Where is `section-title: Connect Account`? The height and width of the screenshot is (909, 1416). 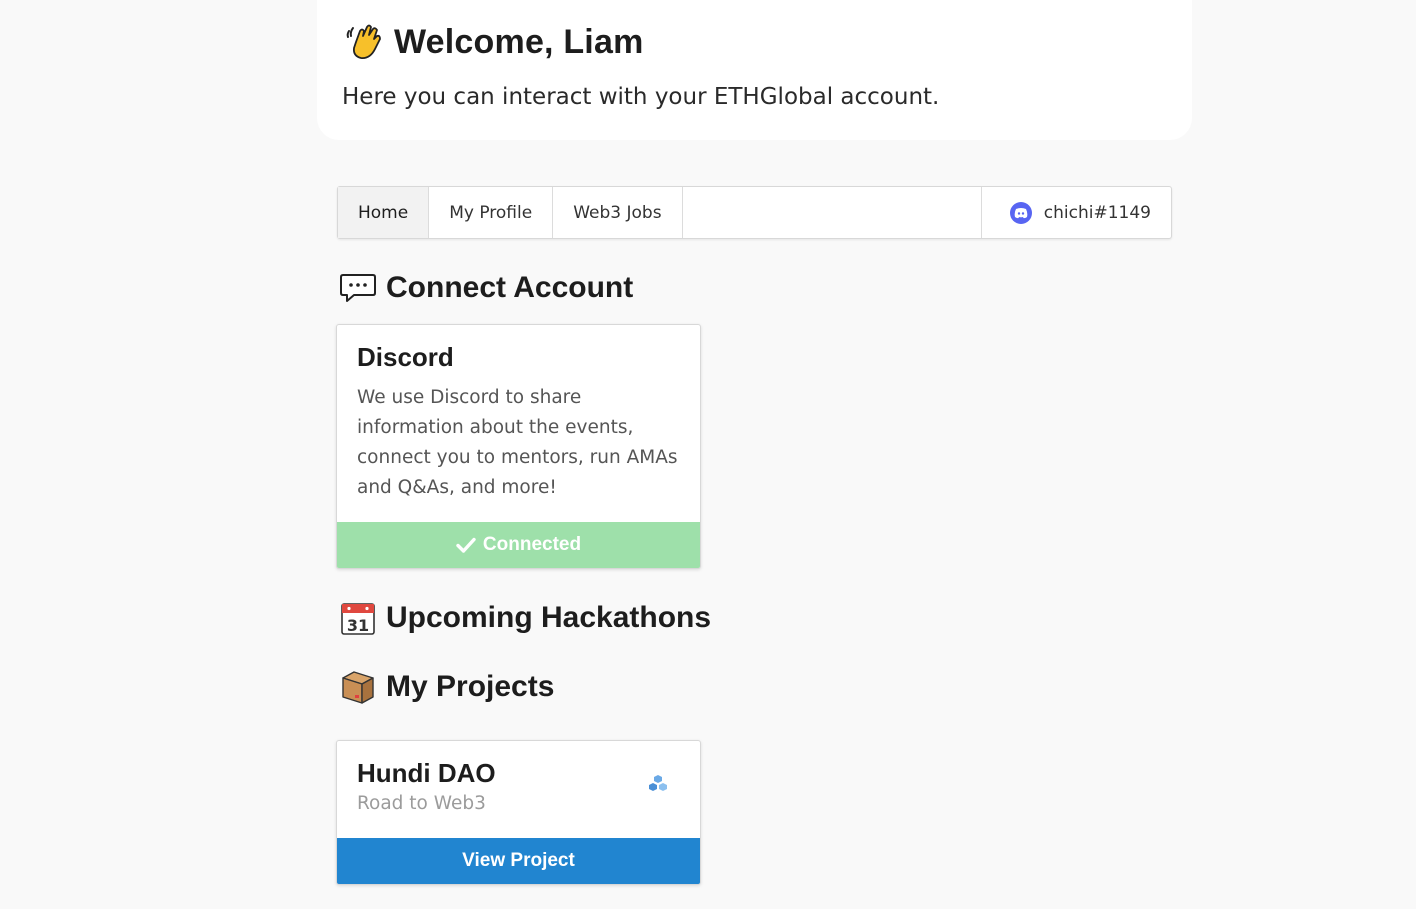 section-title: Connect Account is located at coordinates (510, 287).